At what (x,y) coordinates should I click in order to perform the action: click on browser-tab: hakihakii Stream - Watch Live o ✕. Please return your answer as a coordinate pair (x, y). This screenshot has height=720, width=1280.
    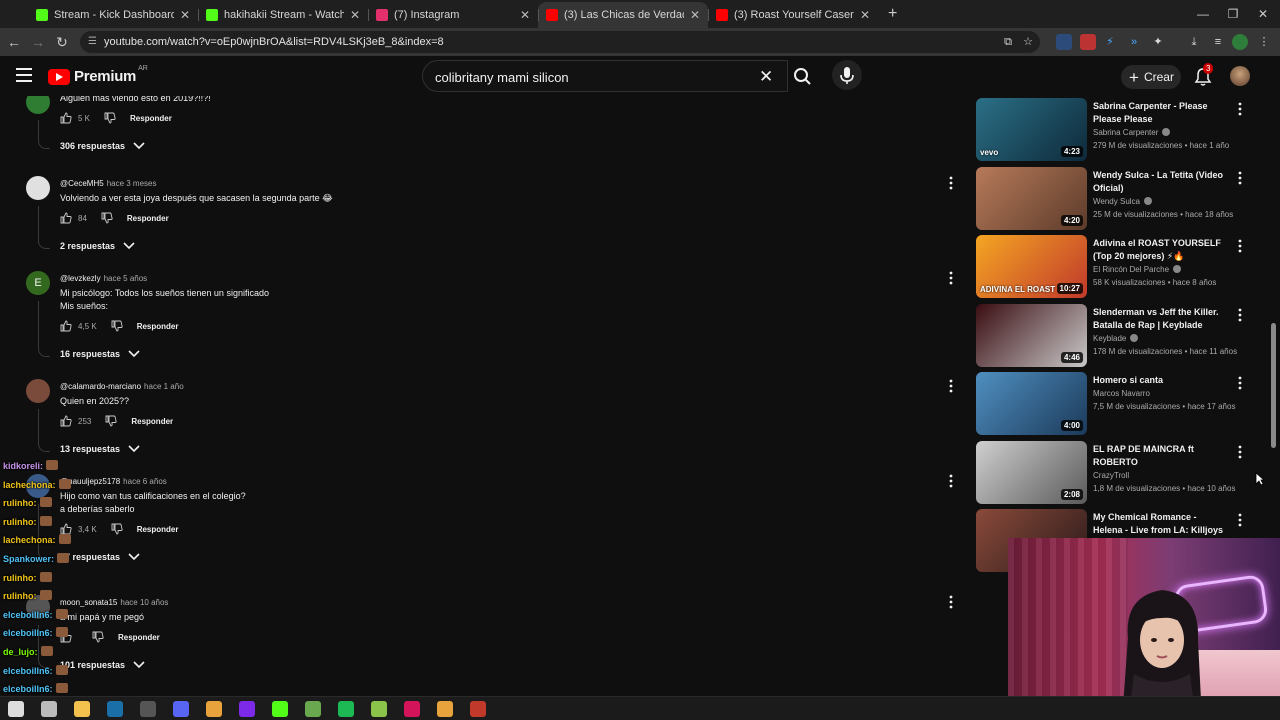
    Looking at the image, I should click on (283, 15).